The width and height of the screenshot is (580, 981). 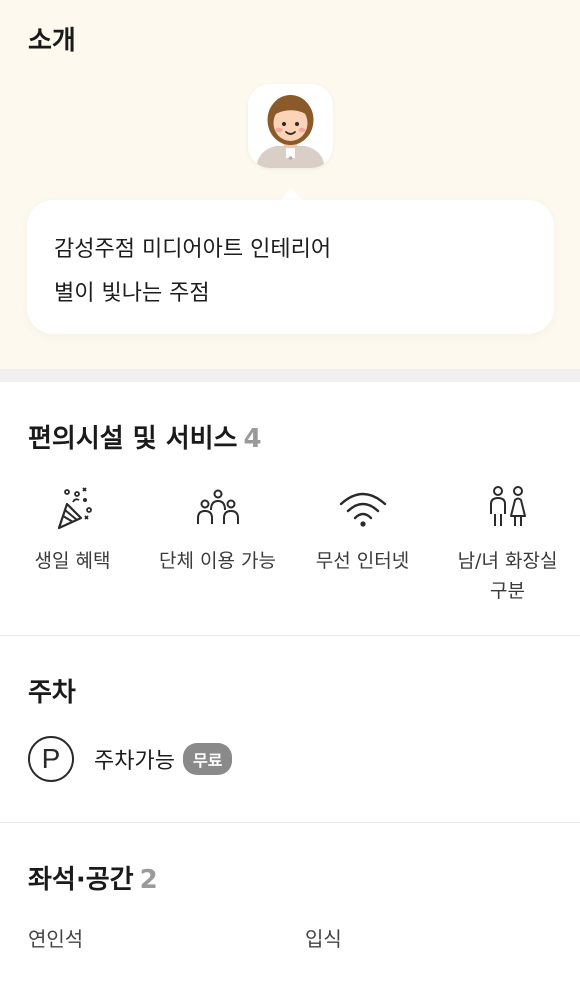 I want to click on parking-title: 주차, so click(x=52, y=693).